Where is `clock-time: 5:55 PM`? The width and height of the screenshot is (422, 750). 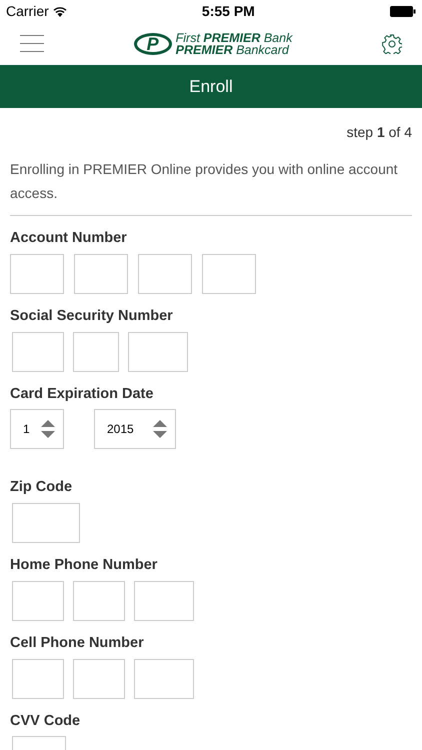 clock-time: 5:55 PM is located at coordinates (228, 11).